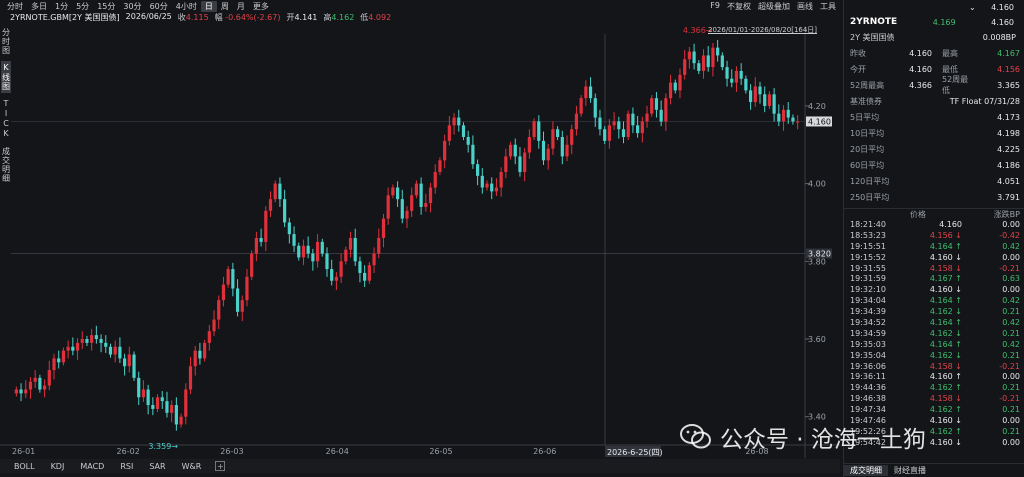  What do you see at coordinates (972, 7) in the screenshot?
I see `chevron-down-icon: ⌄` at bounding box center [972, 7].